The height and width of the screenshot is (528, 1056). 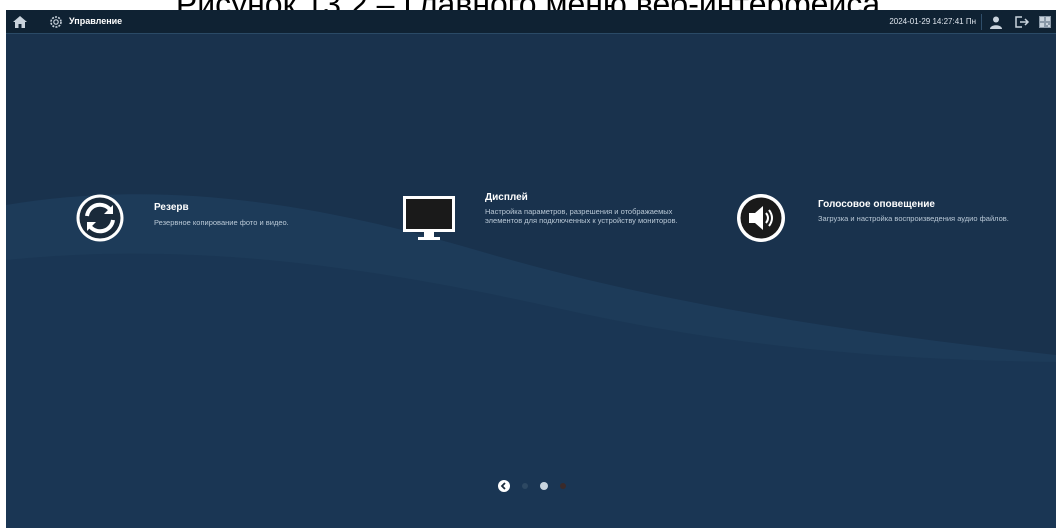 What do you see at coordinates (56, 22) in the screenshot?
I see `gear-icon` at bounding box center [56, 22].